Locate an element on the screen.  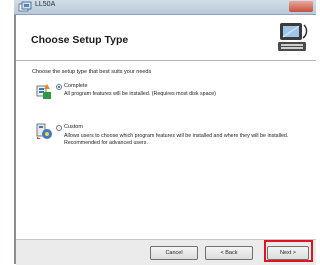
custom-option-label: Custom is located at coordinates (73, 127).